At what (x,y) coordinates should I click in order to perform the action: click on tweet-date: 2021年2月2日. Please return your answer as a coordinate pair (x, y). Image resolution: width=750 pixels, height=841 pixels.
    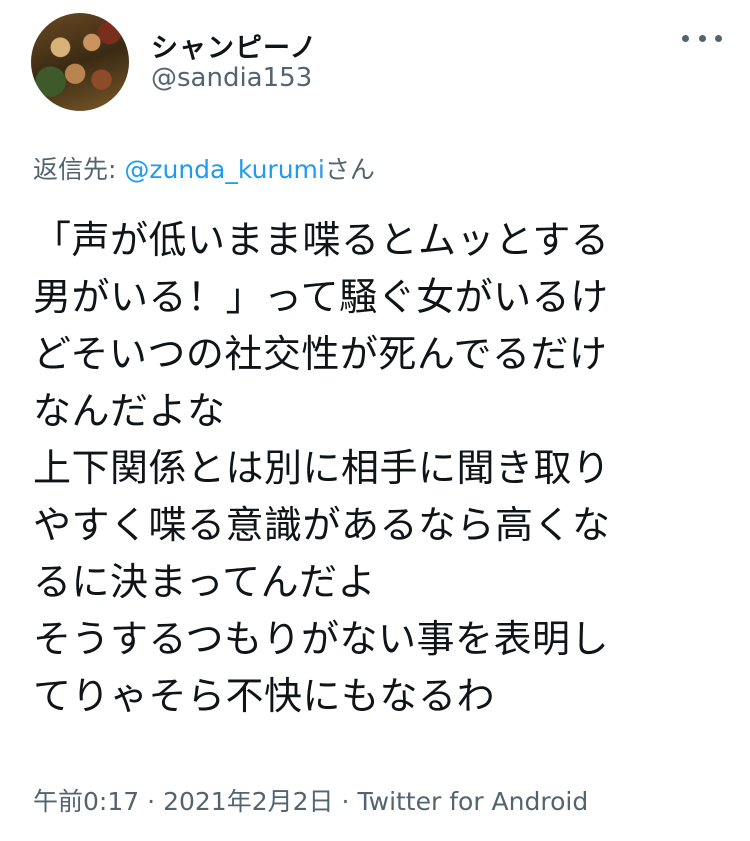
    Looking at the image, I should click on (248, 801).